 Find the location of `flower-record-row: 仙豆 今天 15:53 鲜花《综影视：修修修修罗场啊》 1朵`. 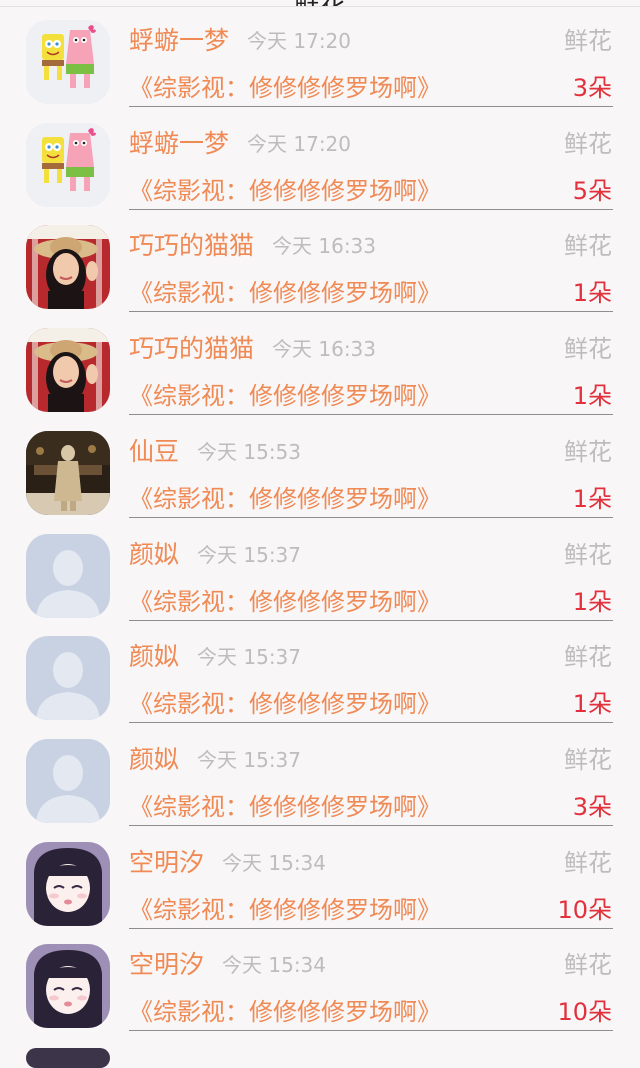

flower-record-row: 仙豆 今天 15:53 鲜花《综影视：修修修修罗场啊》 1朵 is located at coordinates (320, 464).